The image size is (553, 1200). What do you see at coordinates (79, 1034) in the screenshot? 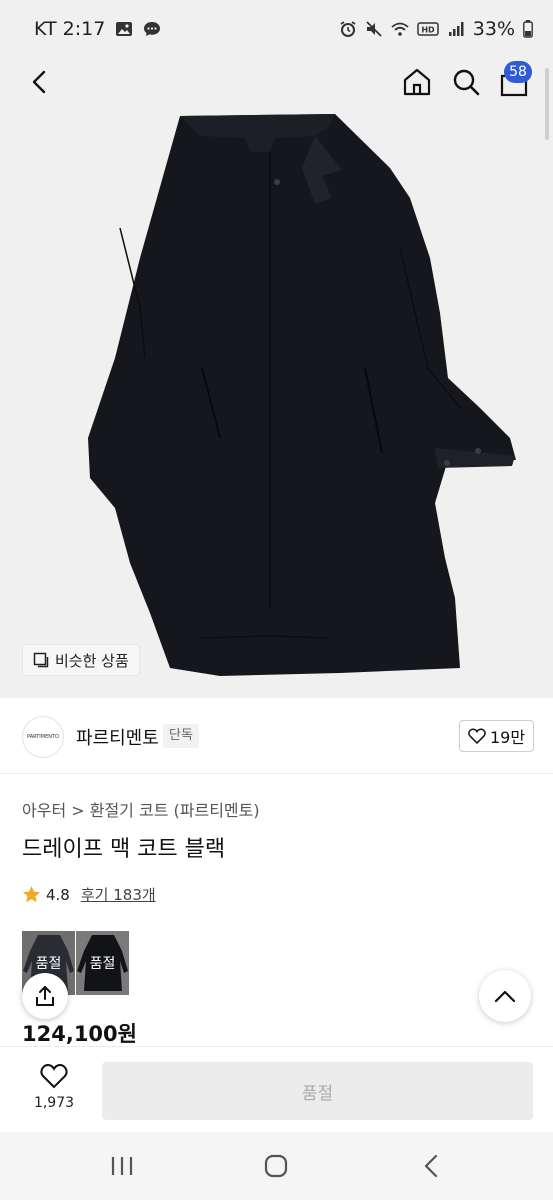
I see `product-price: 124,100원` at bounding box center [79, 1034].